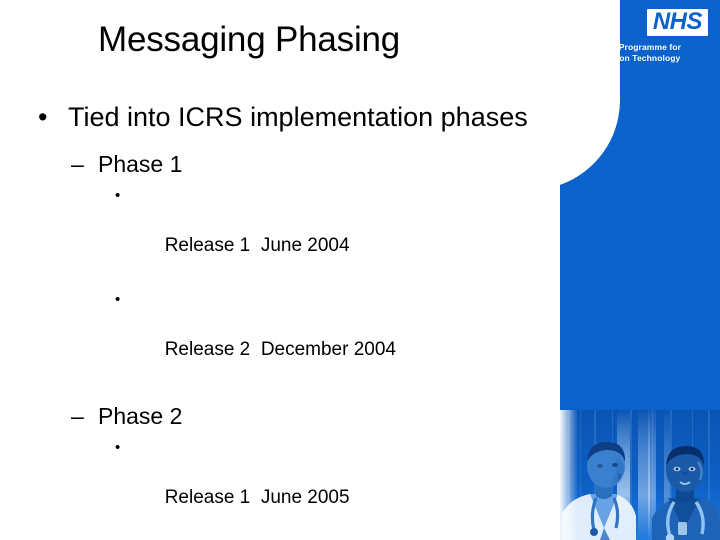  What do you see at coordinates (140, 164) in the screenshot?
I see `phase-name: Phase 1` at bounding box center [140, 164].